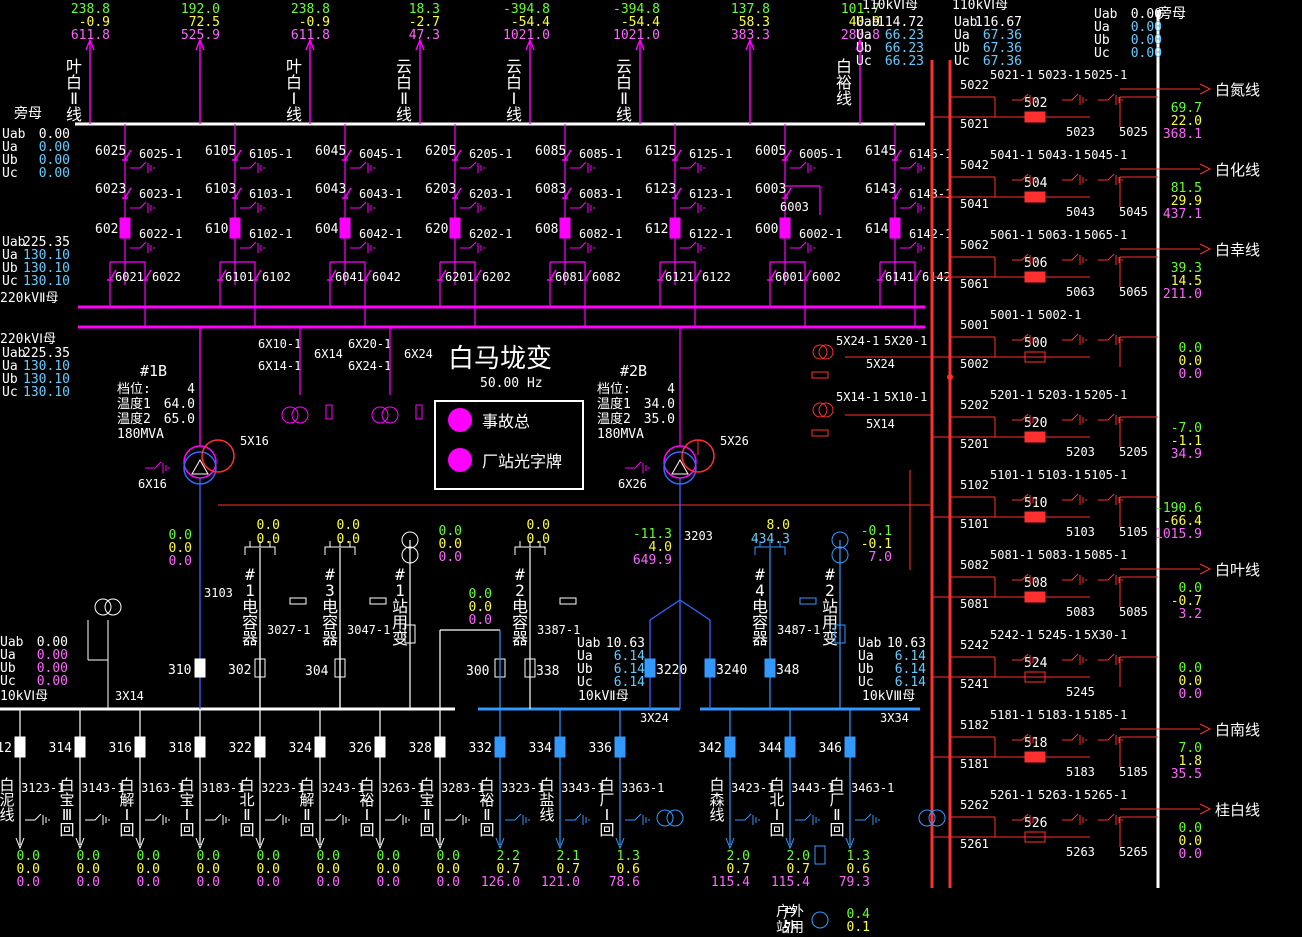 The height and width of the screenshot is (937, 1302). Describe the element at coordinates (153, 371) in the screenshot. I see `transformer-name: #1B` at that location.